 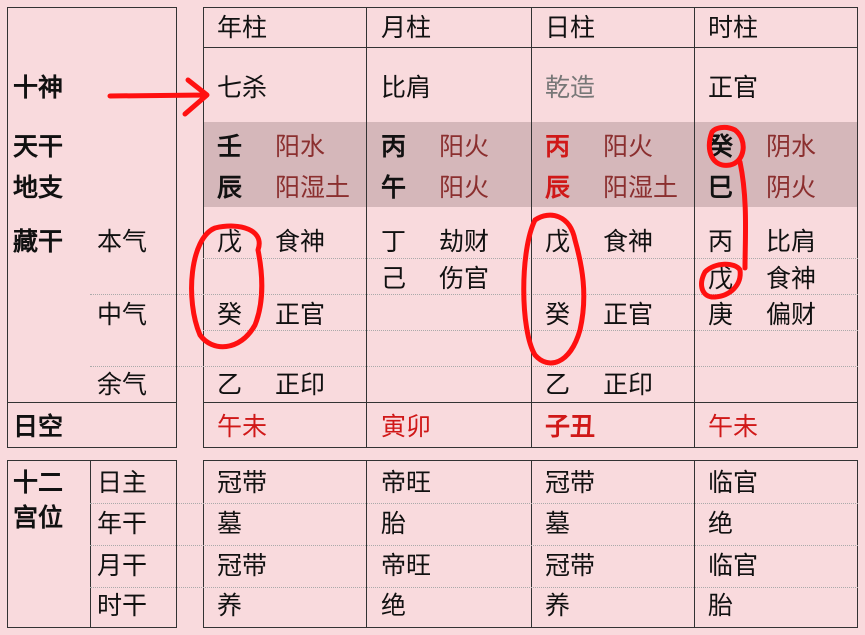 I want to click on hidden-stem: 己, so click(x=394, y=278).